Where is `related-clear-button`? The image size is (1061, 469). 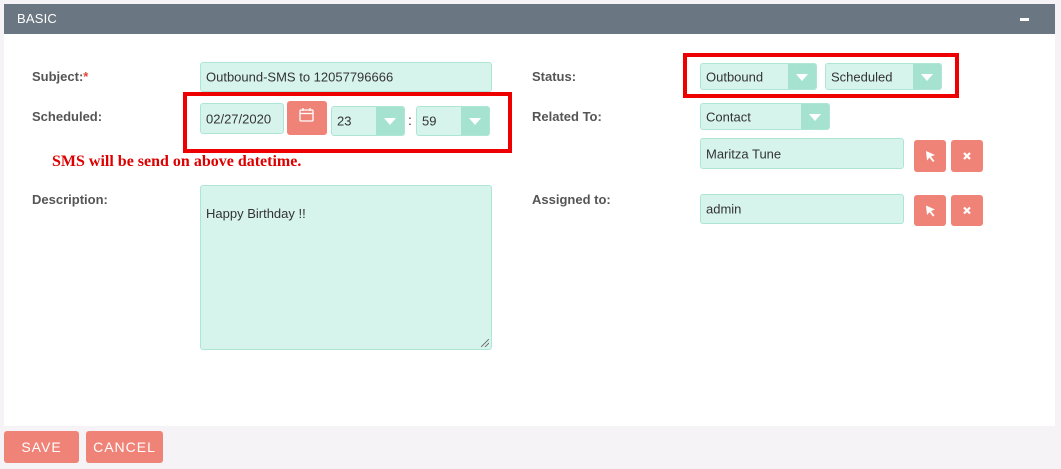 related-clear-button is located at coordinates (967, 156).